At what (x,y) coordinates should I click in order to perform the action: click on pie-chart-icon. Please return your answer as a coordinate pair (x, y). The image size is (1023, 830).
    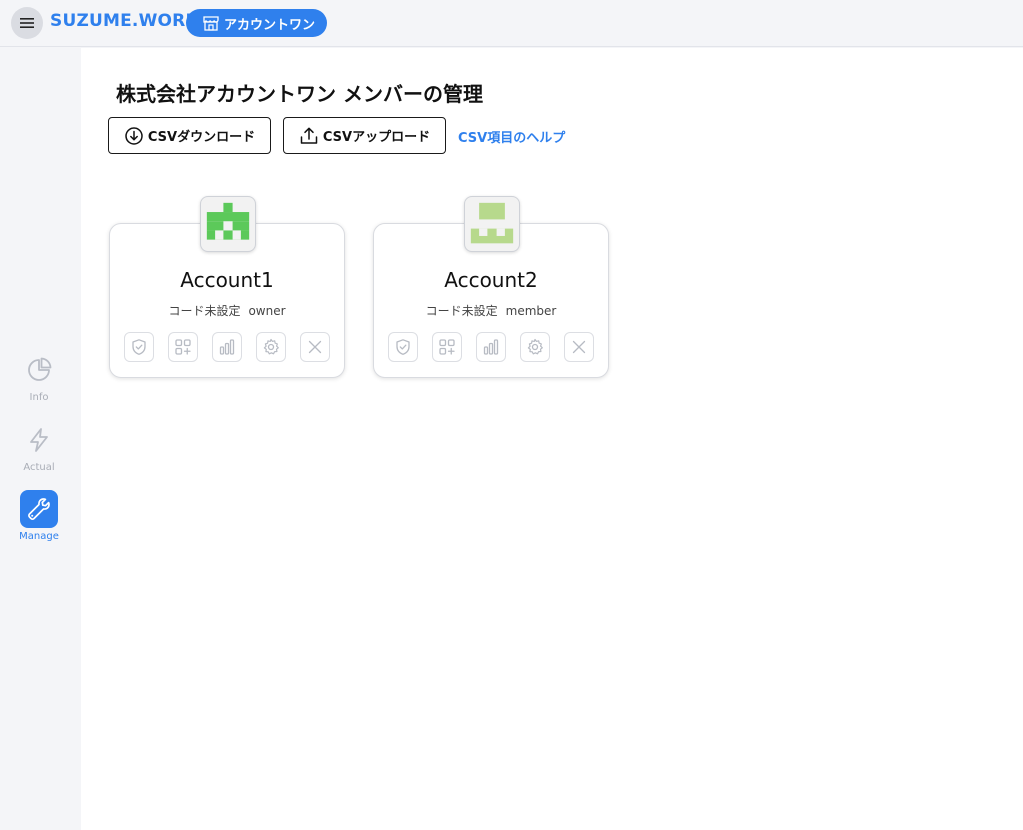
    Looking at the image, I should click on (40, 369).